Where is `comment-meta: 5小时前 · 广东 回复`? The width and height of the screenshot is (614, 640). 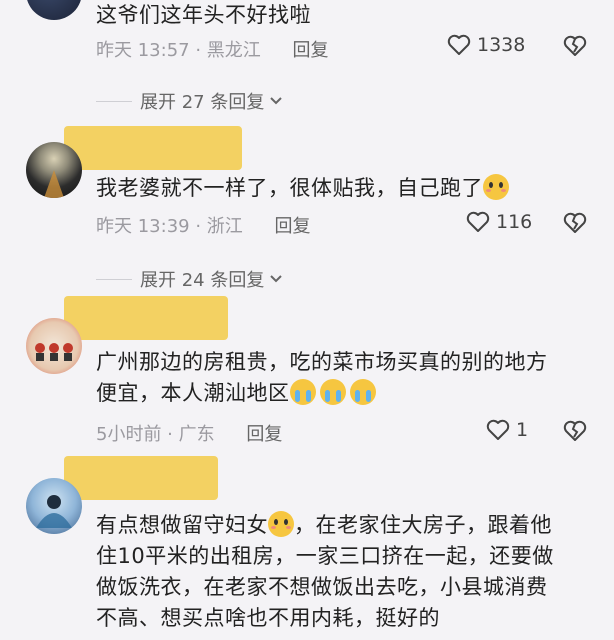 comment-meta: 5小时前 · 广东 回复 is located at coordinates (189, 433).